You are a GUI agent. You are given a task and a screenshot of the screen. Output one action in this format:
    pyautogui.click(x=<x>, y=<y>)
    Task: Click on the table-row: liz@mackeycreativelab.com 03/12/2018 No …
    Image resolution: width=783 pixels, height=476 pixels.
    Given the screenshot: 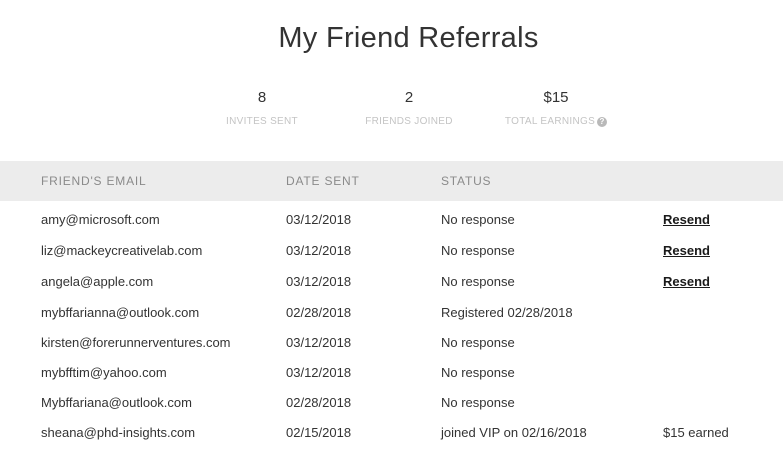 What is the action you would take?
    pyautogui.click(x=391, y=247)
    